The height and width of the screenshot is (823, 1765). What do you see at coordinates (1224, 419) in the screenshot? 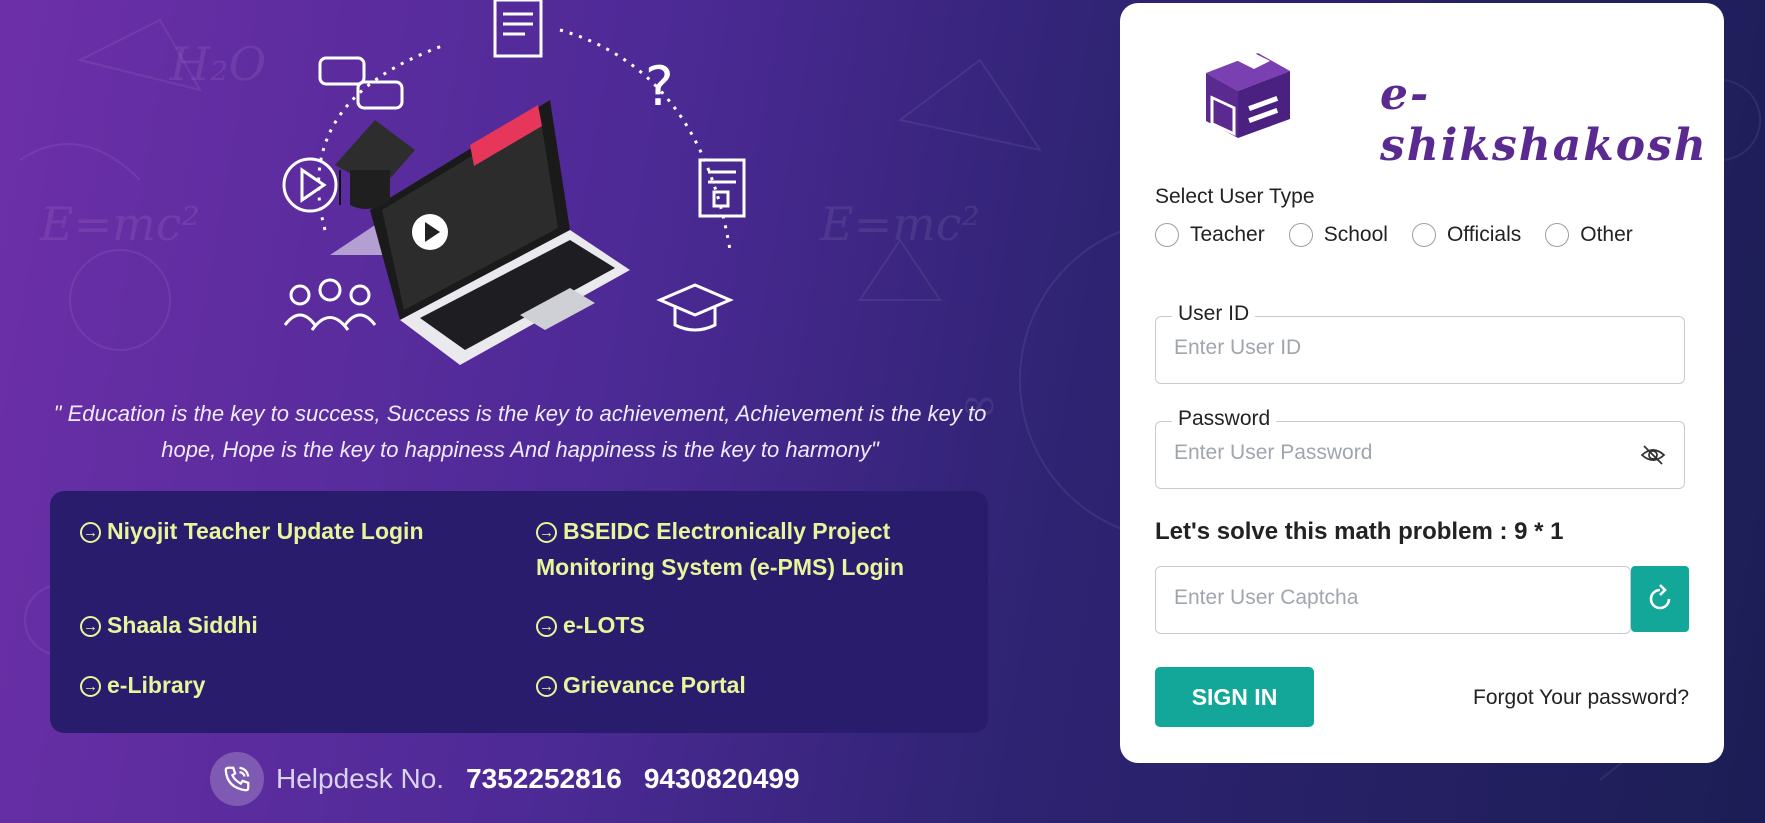
I see `password-label: Password` at bounding box center [1224, 419].